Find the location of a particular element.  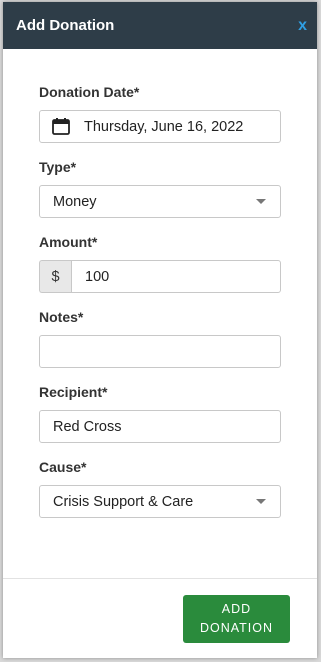

recipient-input: Red Cross is located at coordinates (160, 426).